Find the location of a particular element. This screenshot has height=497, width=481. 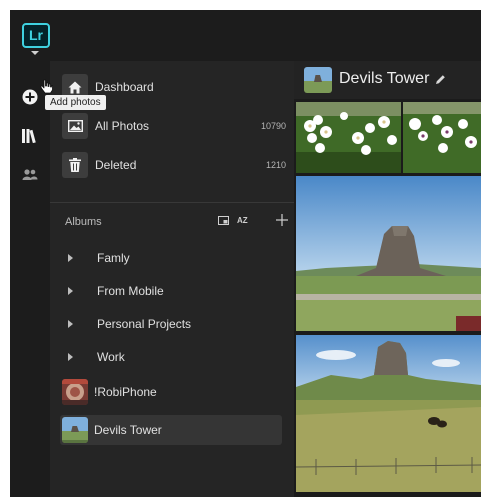

picture-in-picture-icon is located at coordinates (223, 220).